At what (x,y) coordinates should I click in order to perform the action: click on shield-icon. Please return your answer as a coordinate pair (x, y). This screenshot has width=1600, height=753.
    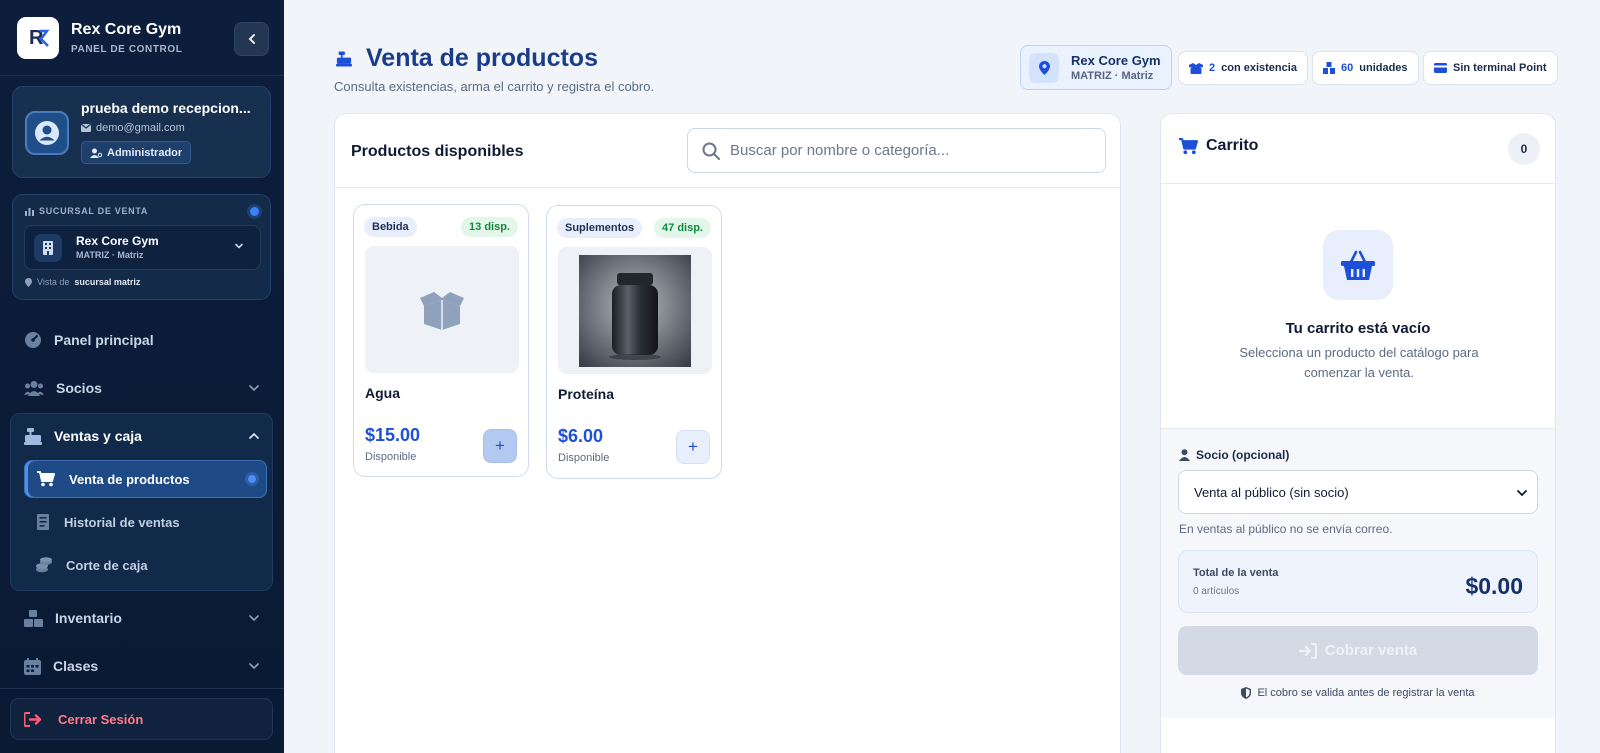
    Looking at the image, I should click on (1246, 693).